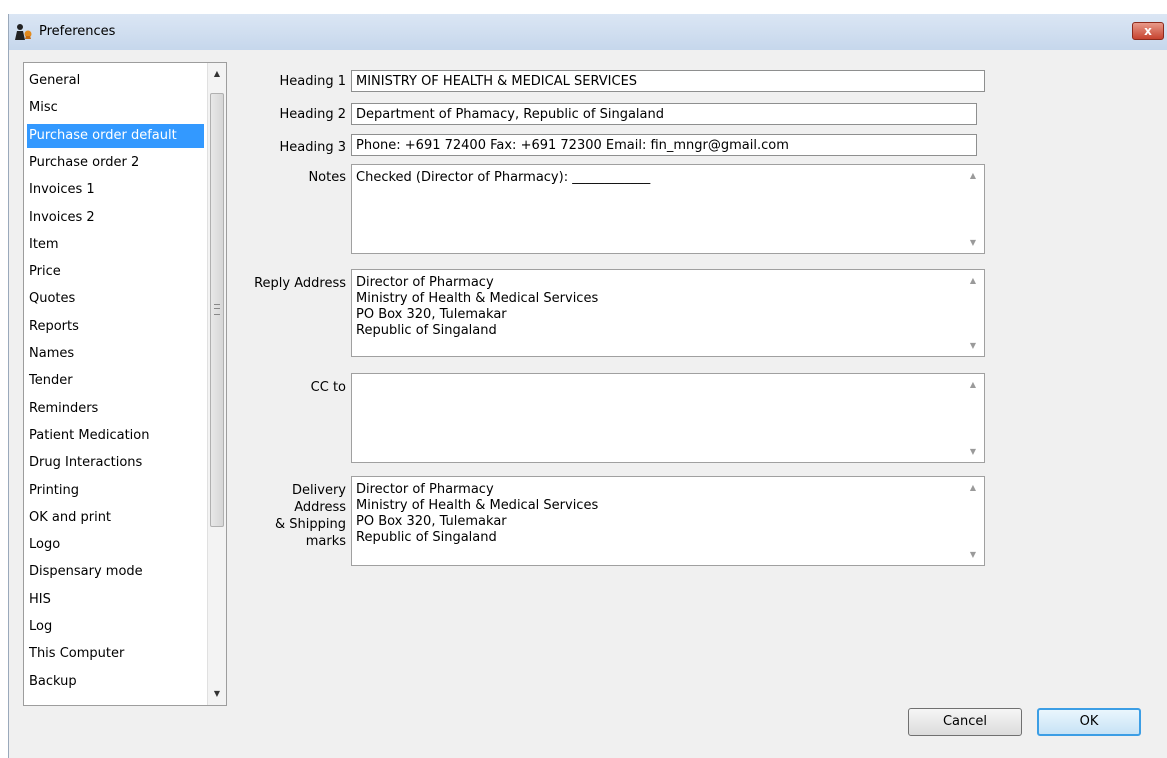  What do you see at coordinates (115, 518) in the screenshot?
I see `sidebar-item: OK and print` at bounding box center [115, 518].